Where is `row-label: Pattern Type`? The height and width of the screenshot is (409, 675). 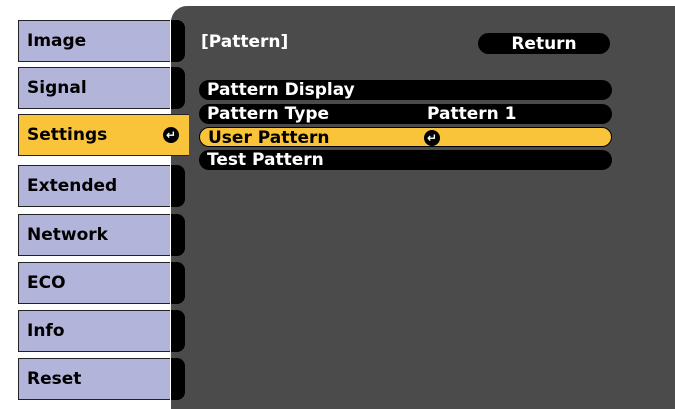
row-label: Pattern Type is located at coordinates (268, 114).